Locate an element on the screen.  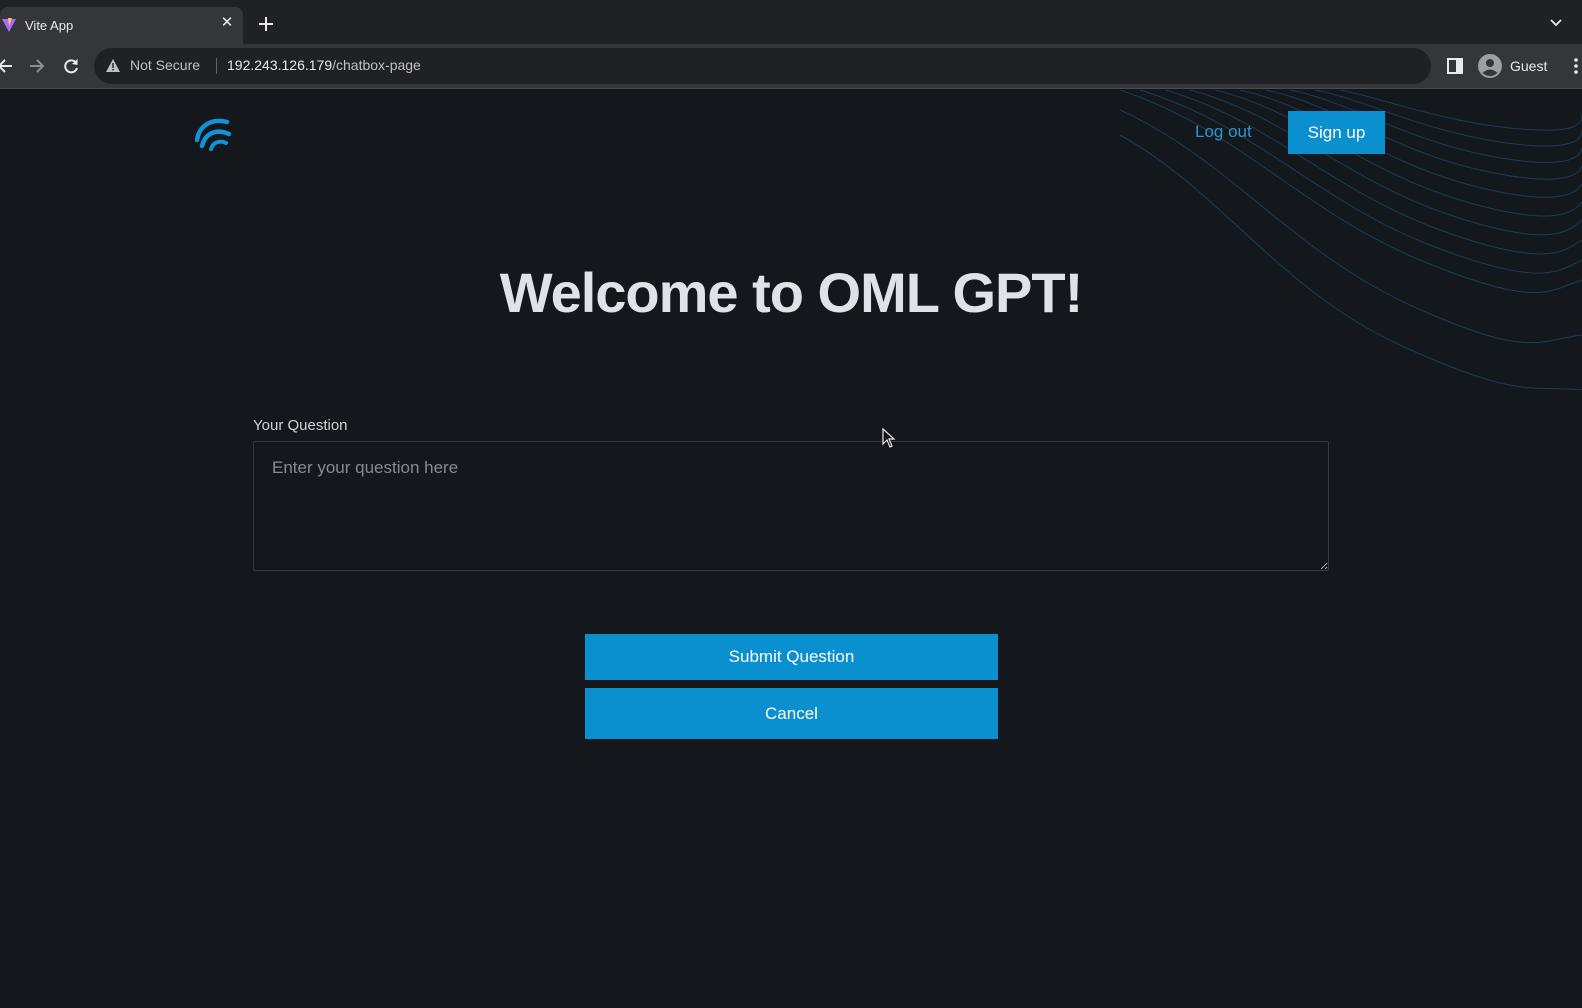
browser-menu-icon is located at coordinates (1576, 66).